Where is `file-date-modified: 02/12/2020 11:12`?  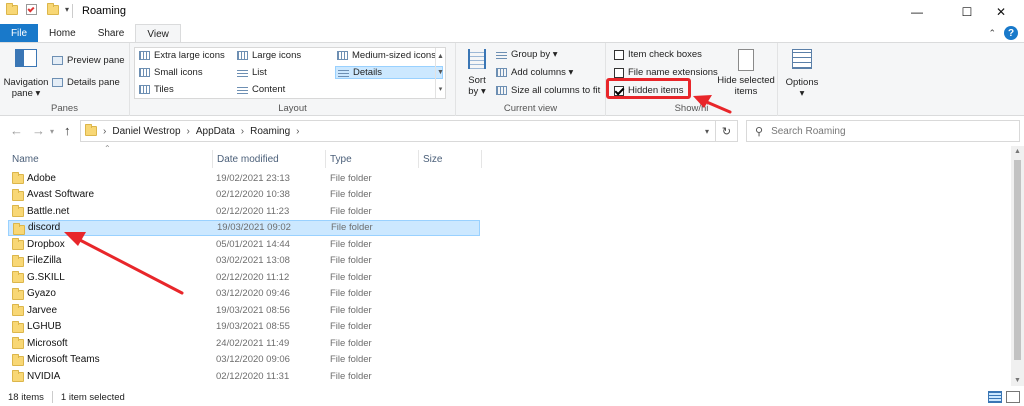
file-date-modified: 02/12/2020 11:12 is located at coordinates (253, 277).